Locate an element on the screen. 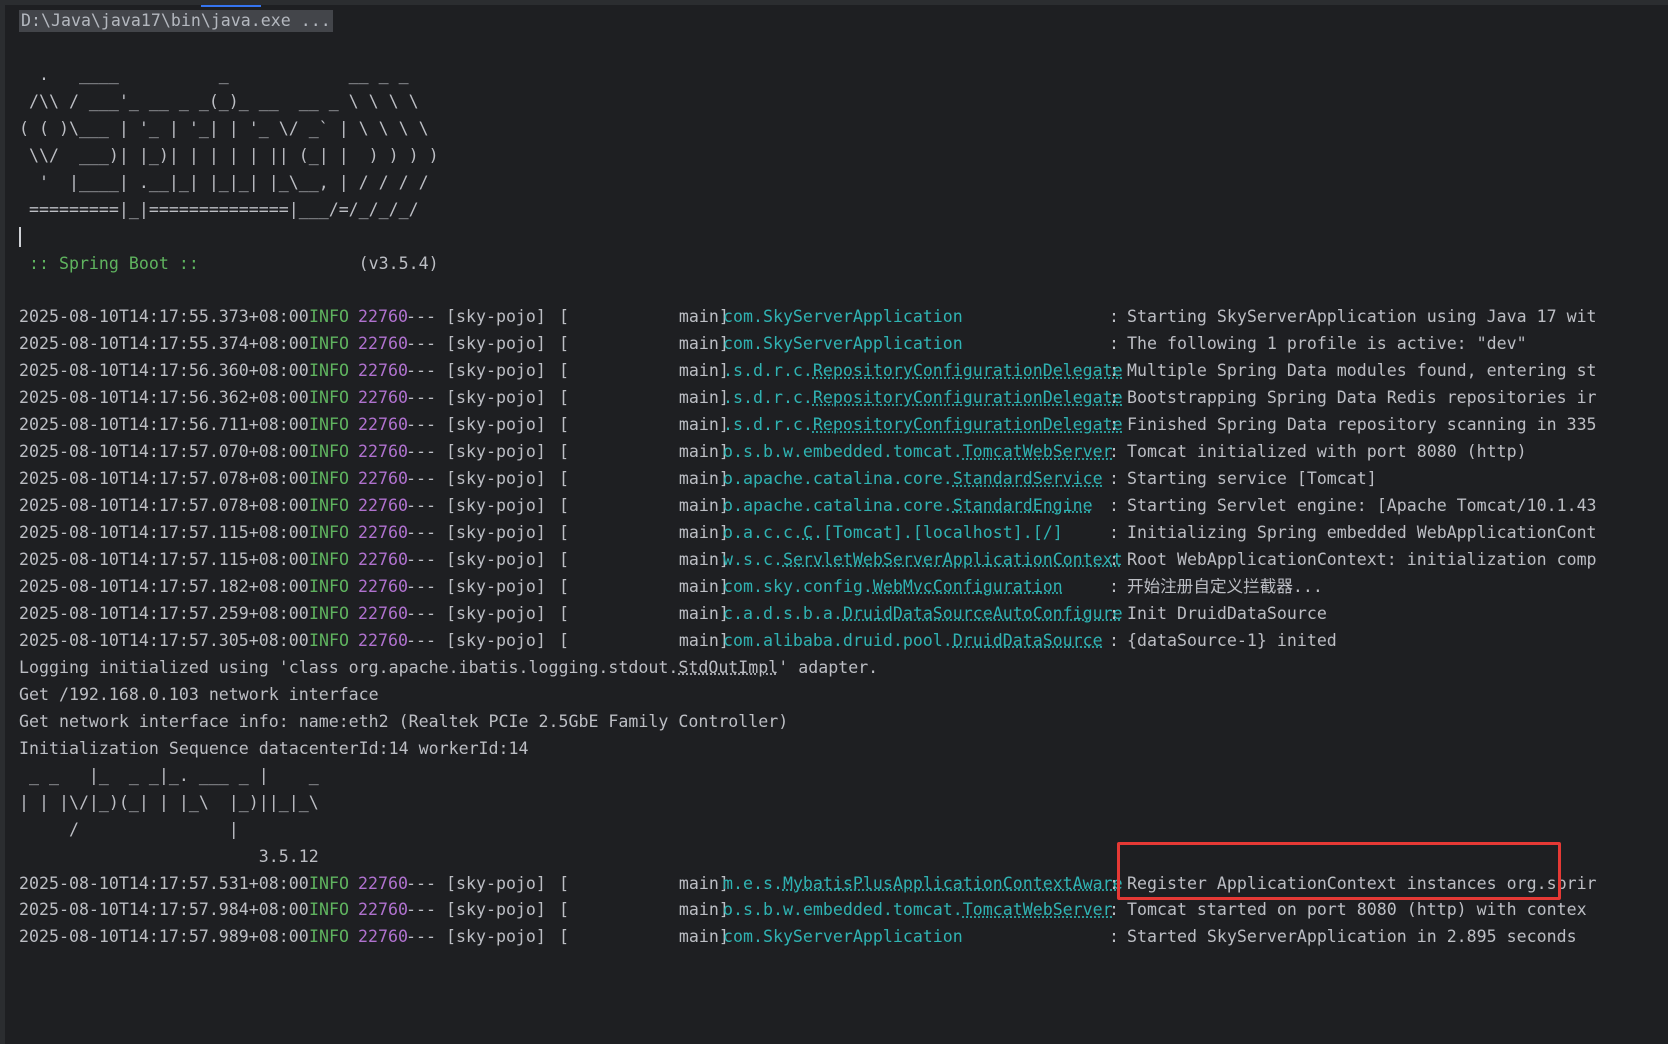 This screenshot has width=1668, height=1044. cursor-line is located at coordinates (843, 237).